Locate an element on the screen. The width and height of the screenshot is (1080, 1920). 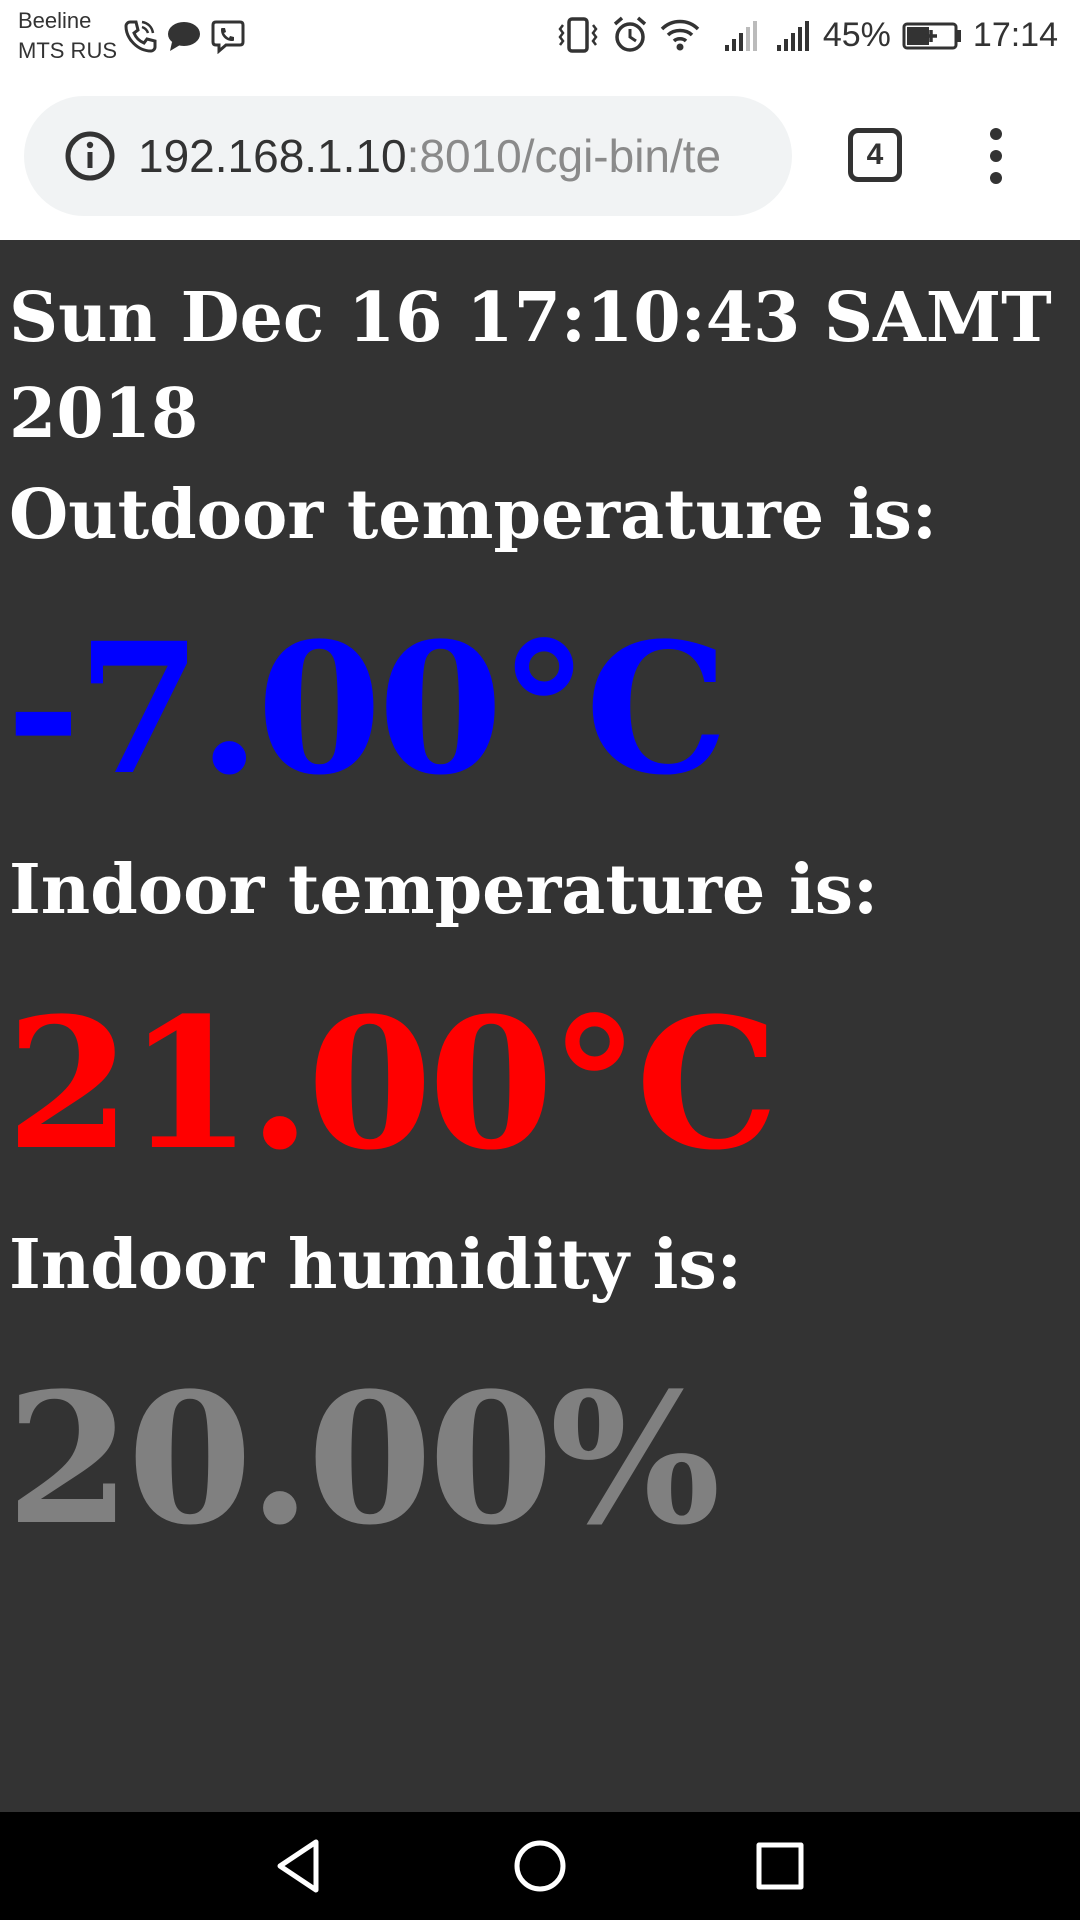
system-nav-bar is located at coordinates (540, 1866).